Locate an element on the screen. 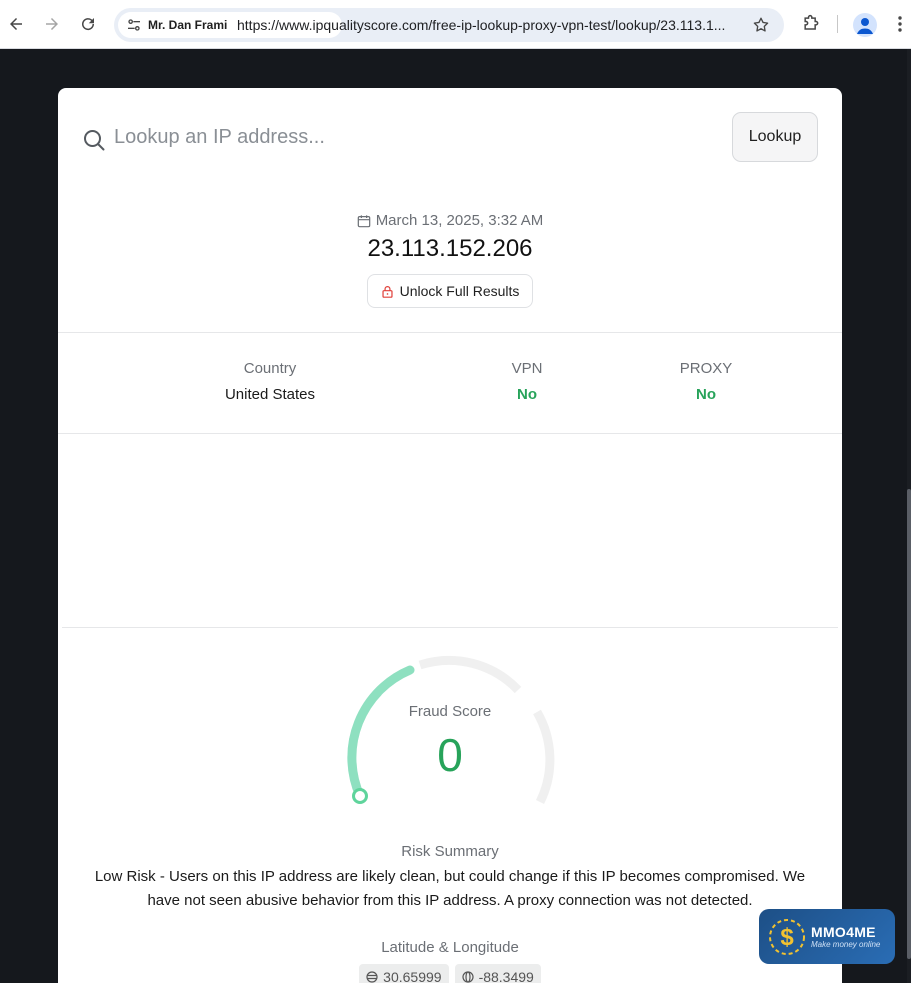 This screenshot has height=983, width=911. vpn-value: No is located at coordinates (527, 394).